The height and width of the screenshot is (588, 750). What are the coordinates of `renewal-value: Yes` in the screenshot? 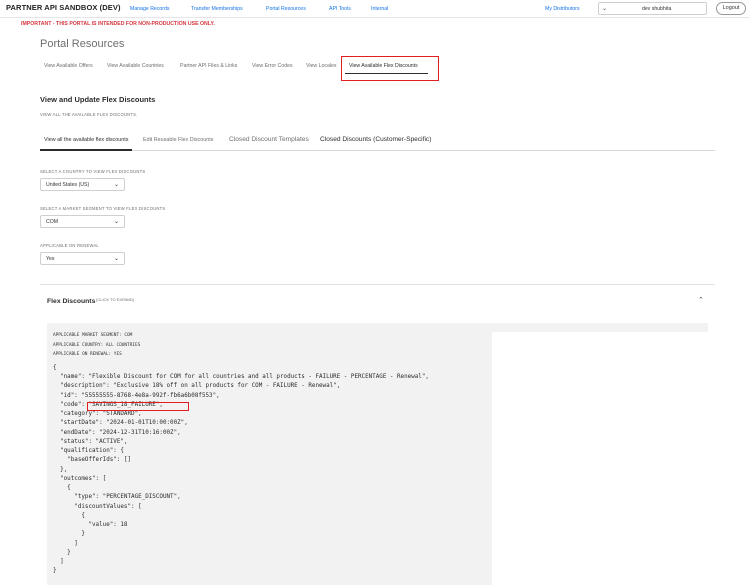 It's located at (50, 259).